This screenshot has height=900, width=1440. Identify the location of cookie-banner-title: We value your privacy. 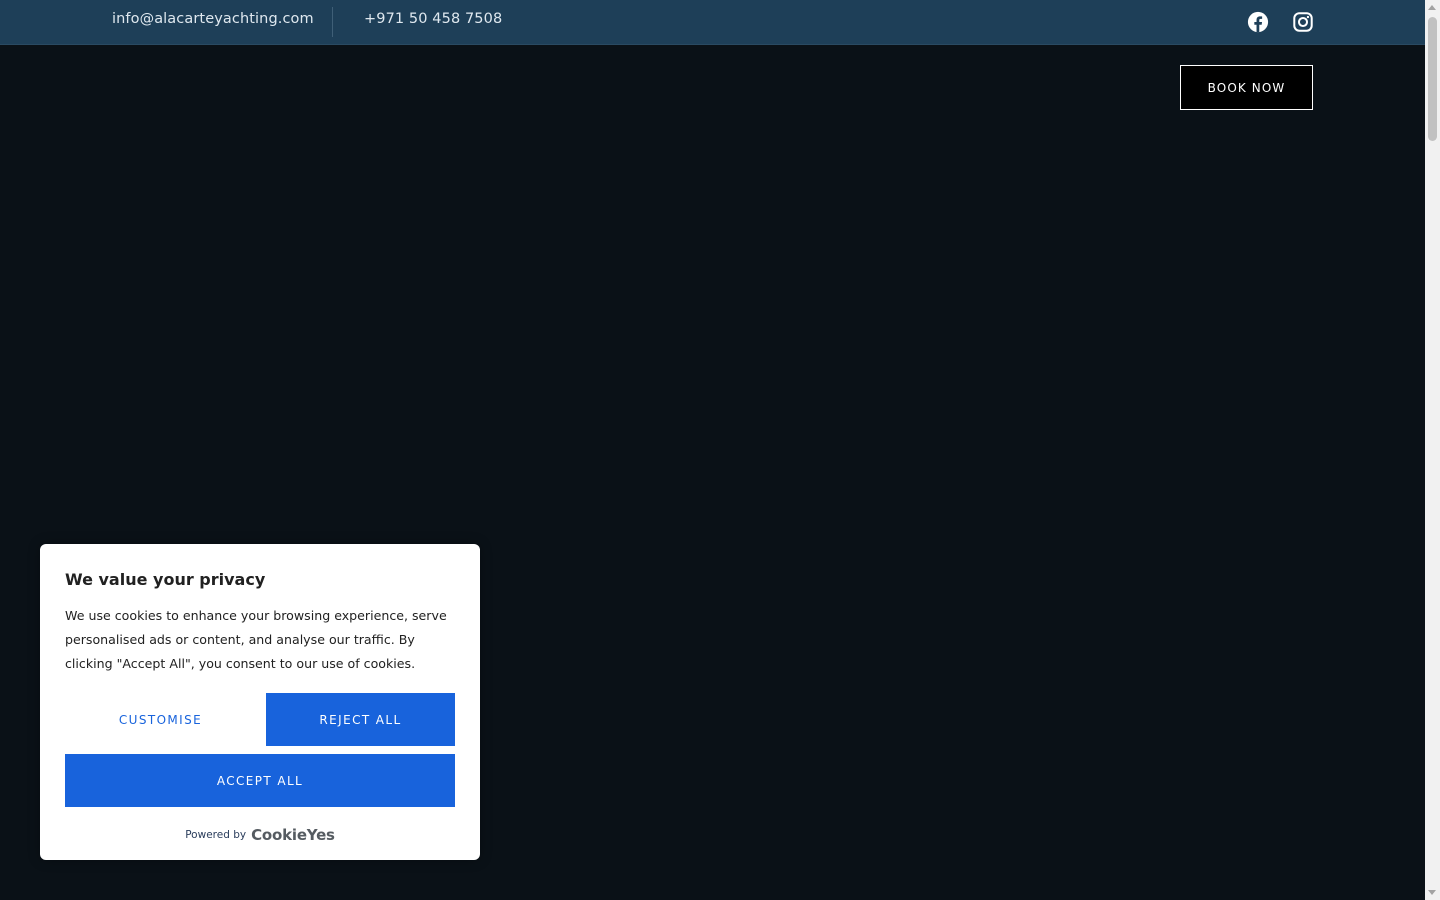
(165, 579).